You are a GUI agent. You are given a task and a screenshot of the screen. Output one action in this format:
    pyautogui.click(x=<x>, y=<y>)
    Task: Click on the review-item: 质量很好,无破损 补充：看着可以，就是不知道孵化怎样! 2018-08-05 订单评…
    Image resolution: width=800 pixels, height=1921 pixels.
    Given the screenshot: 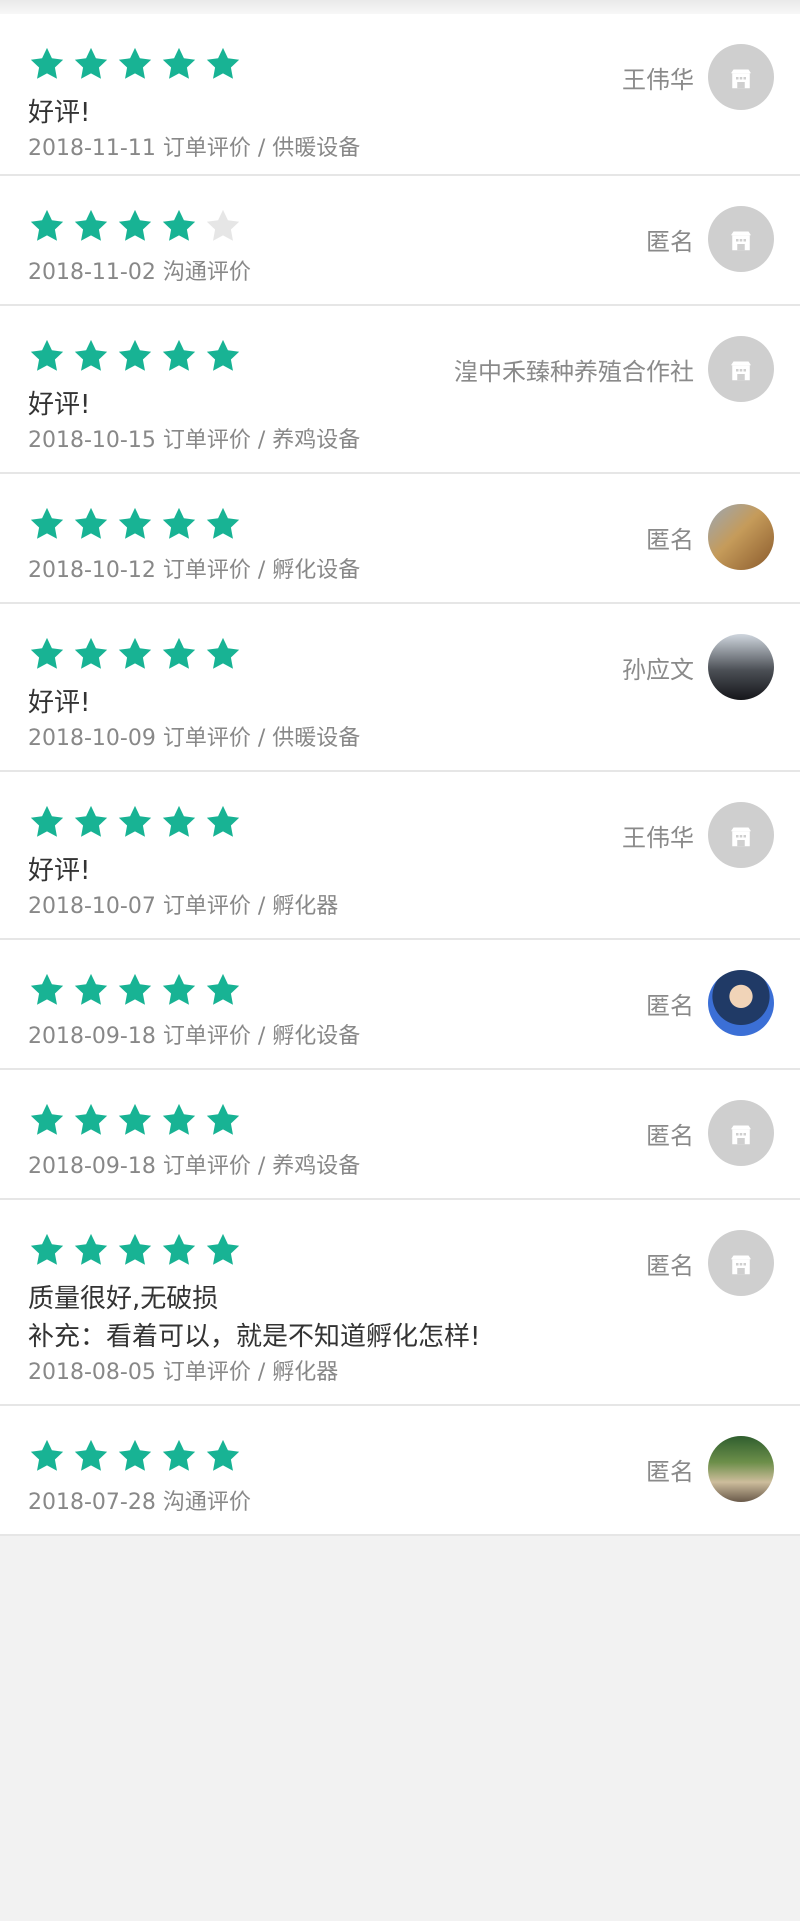 What is the action you would take?
    pyautogui.click(x=400, y=1303)
    